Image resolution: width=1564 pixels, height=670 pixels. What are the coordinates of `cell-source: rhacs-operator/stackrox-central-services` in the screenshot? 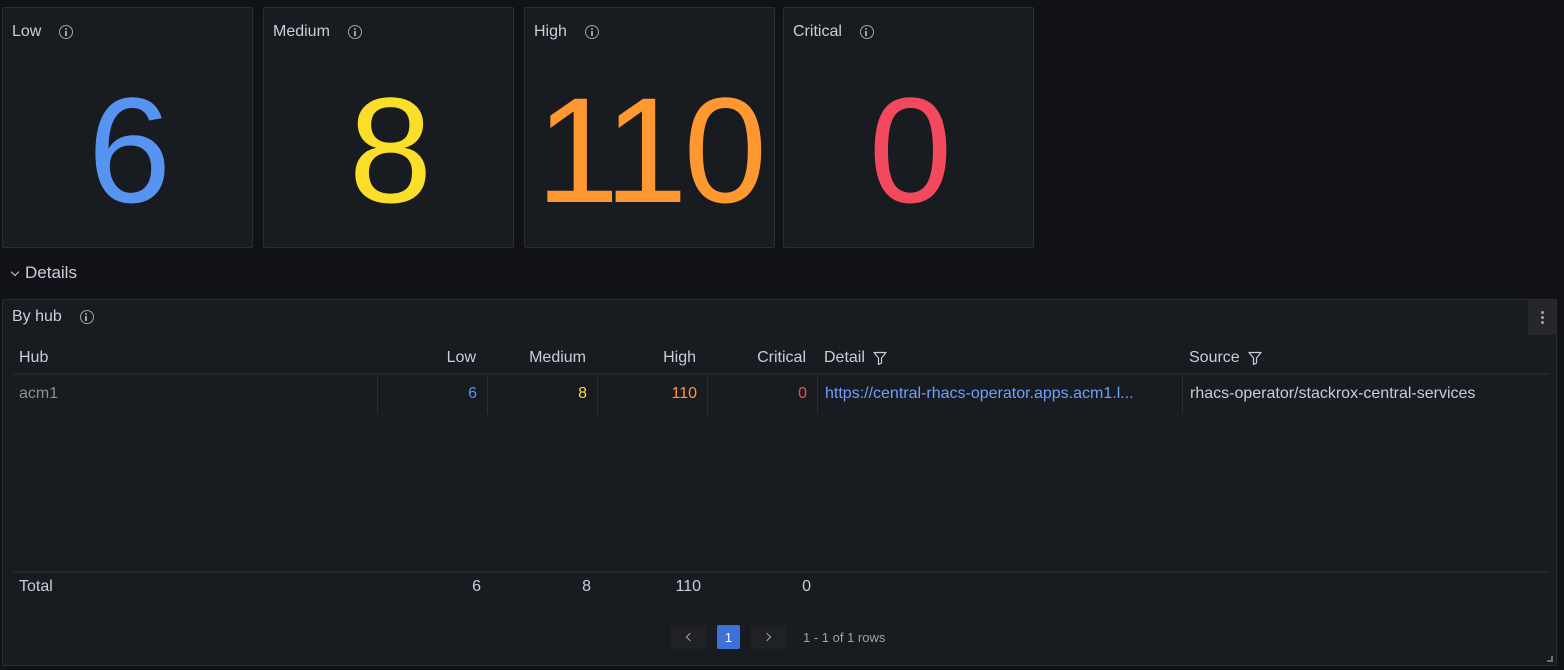 It's located at (1365, 395).